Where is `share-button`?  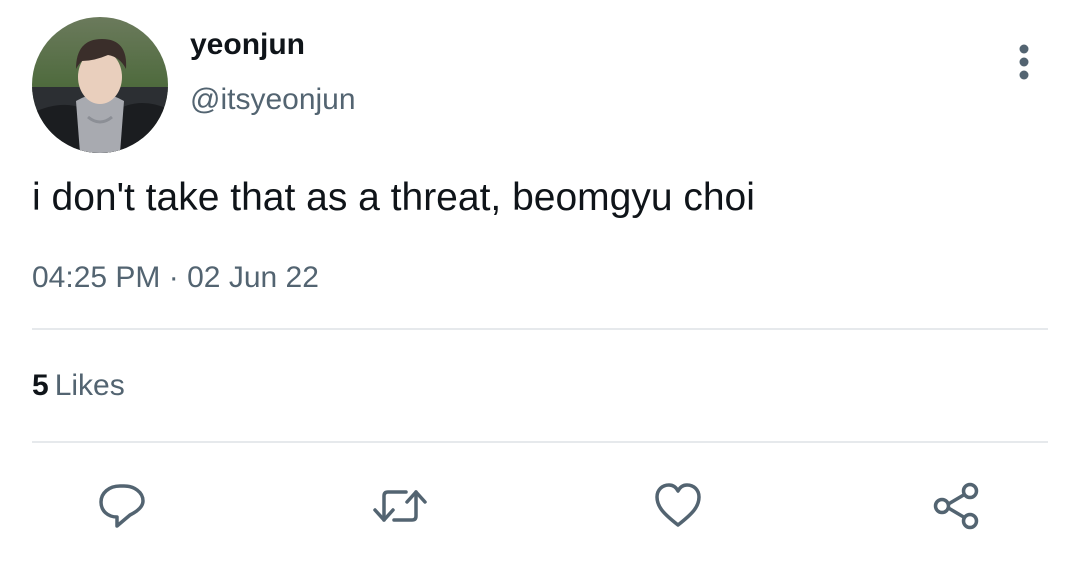 share-button is located at coordinates (956, 506).